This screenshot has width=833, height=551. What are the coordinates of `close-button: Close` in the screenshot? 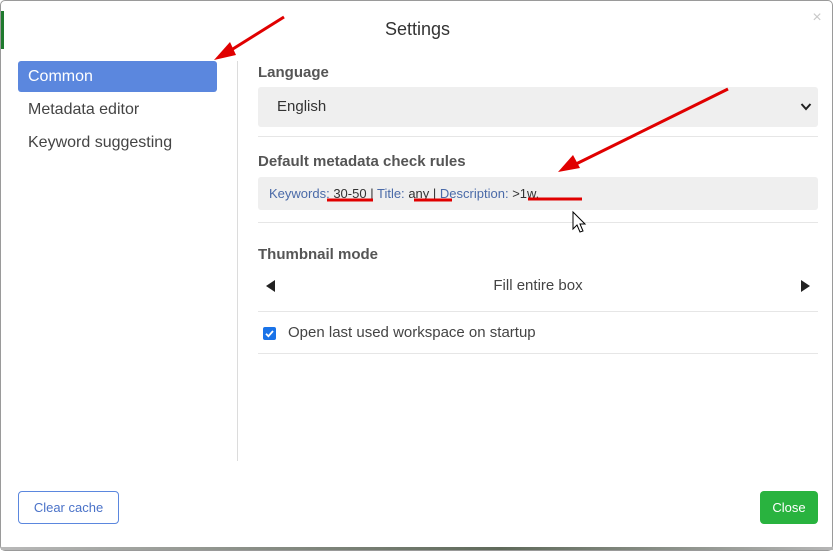 It's located at (789, 507).